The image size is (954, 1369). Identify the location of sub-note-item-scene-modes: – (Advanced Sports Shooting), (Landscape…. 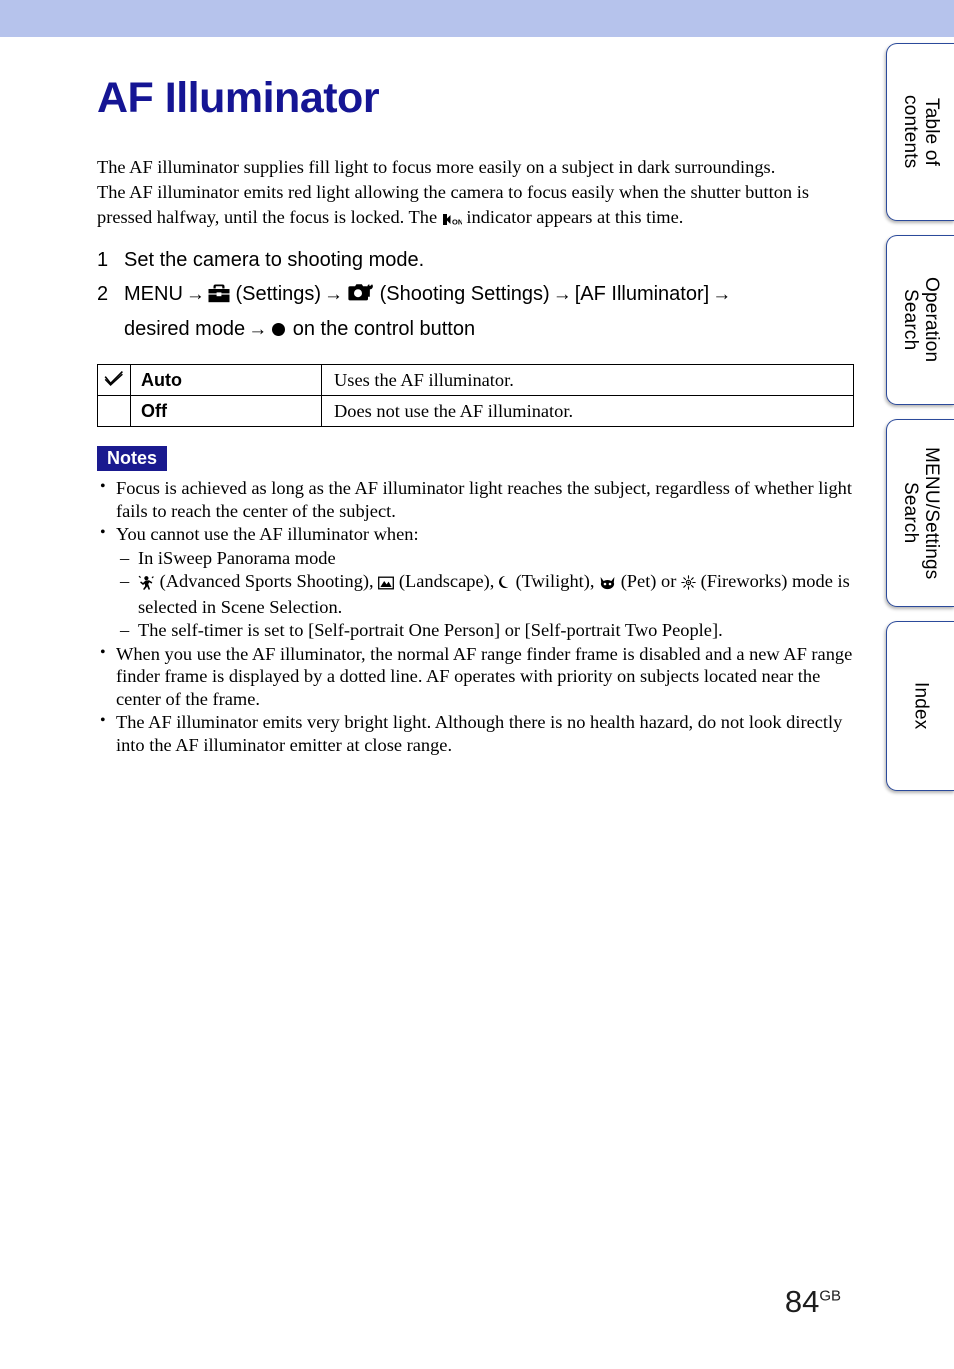
(486, 594).